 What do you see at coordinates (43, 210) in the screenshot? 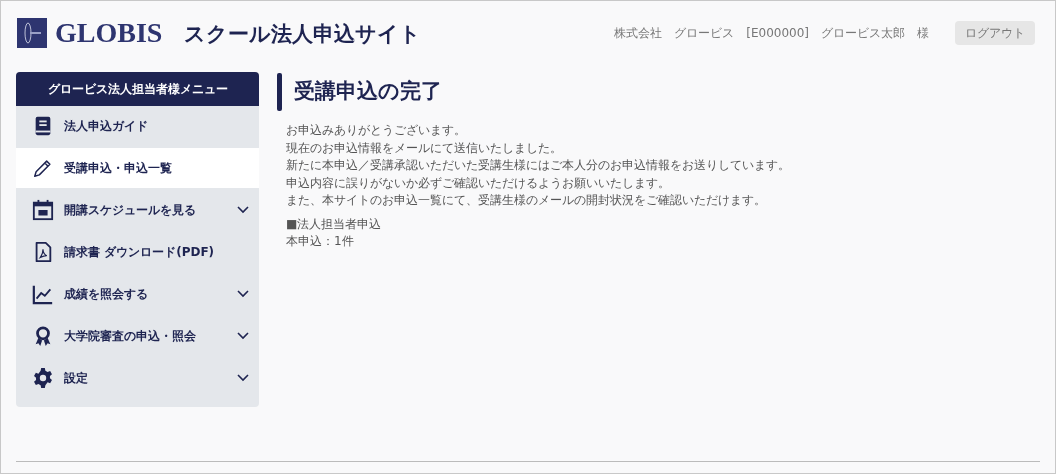
I see `calendar-icon` at bounding box center [43, 210].